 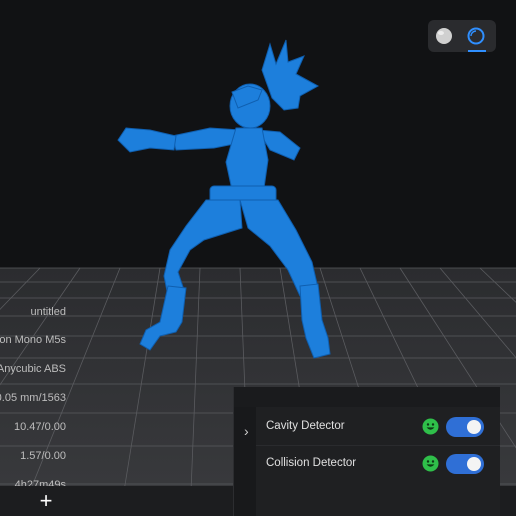 What do you see at coordinates (40, 427) in the screenshot?
I see `volume-info: 10.47/0.00` at bounding box center [40, 427].